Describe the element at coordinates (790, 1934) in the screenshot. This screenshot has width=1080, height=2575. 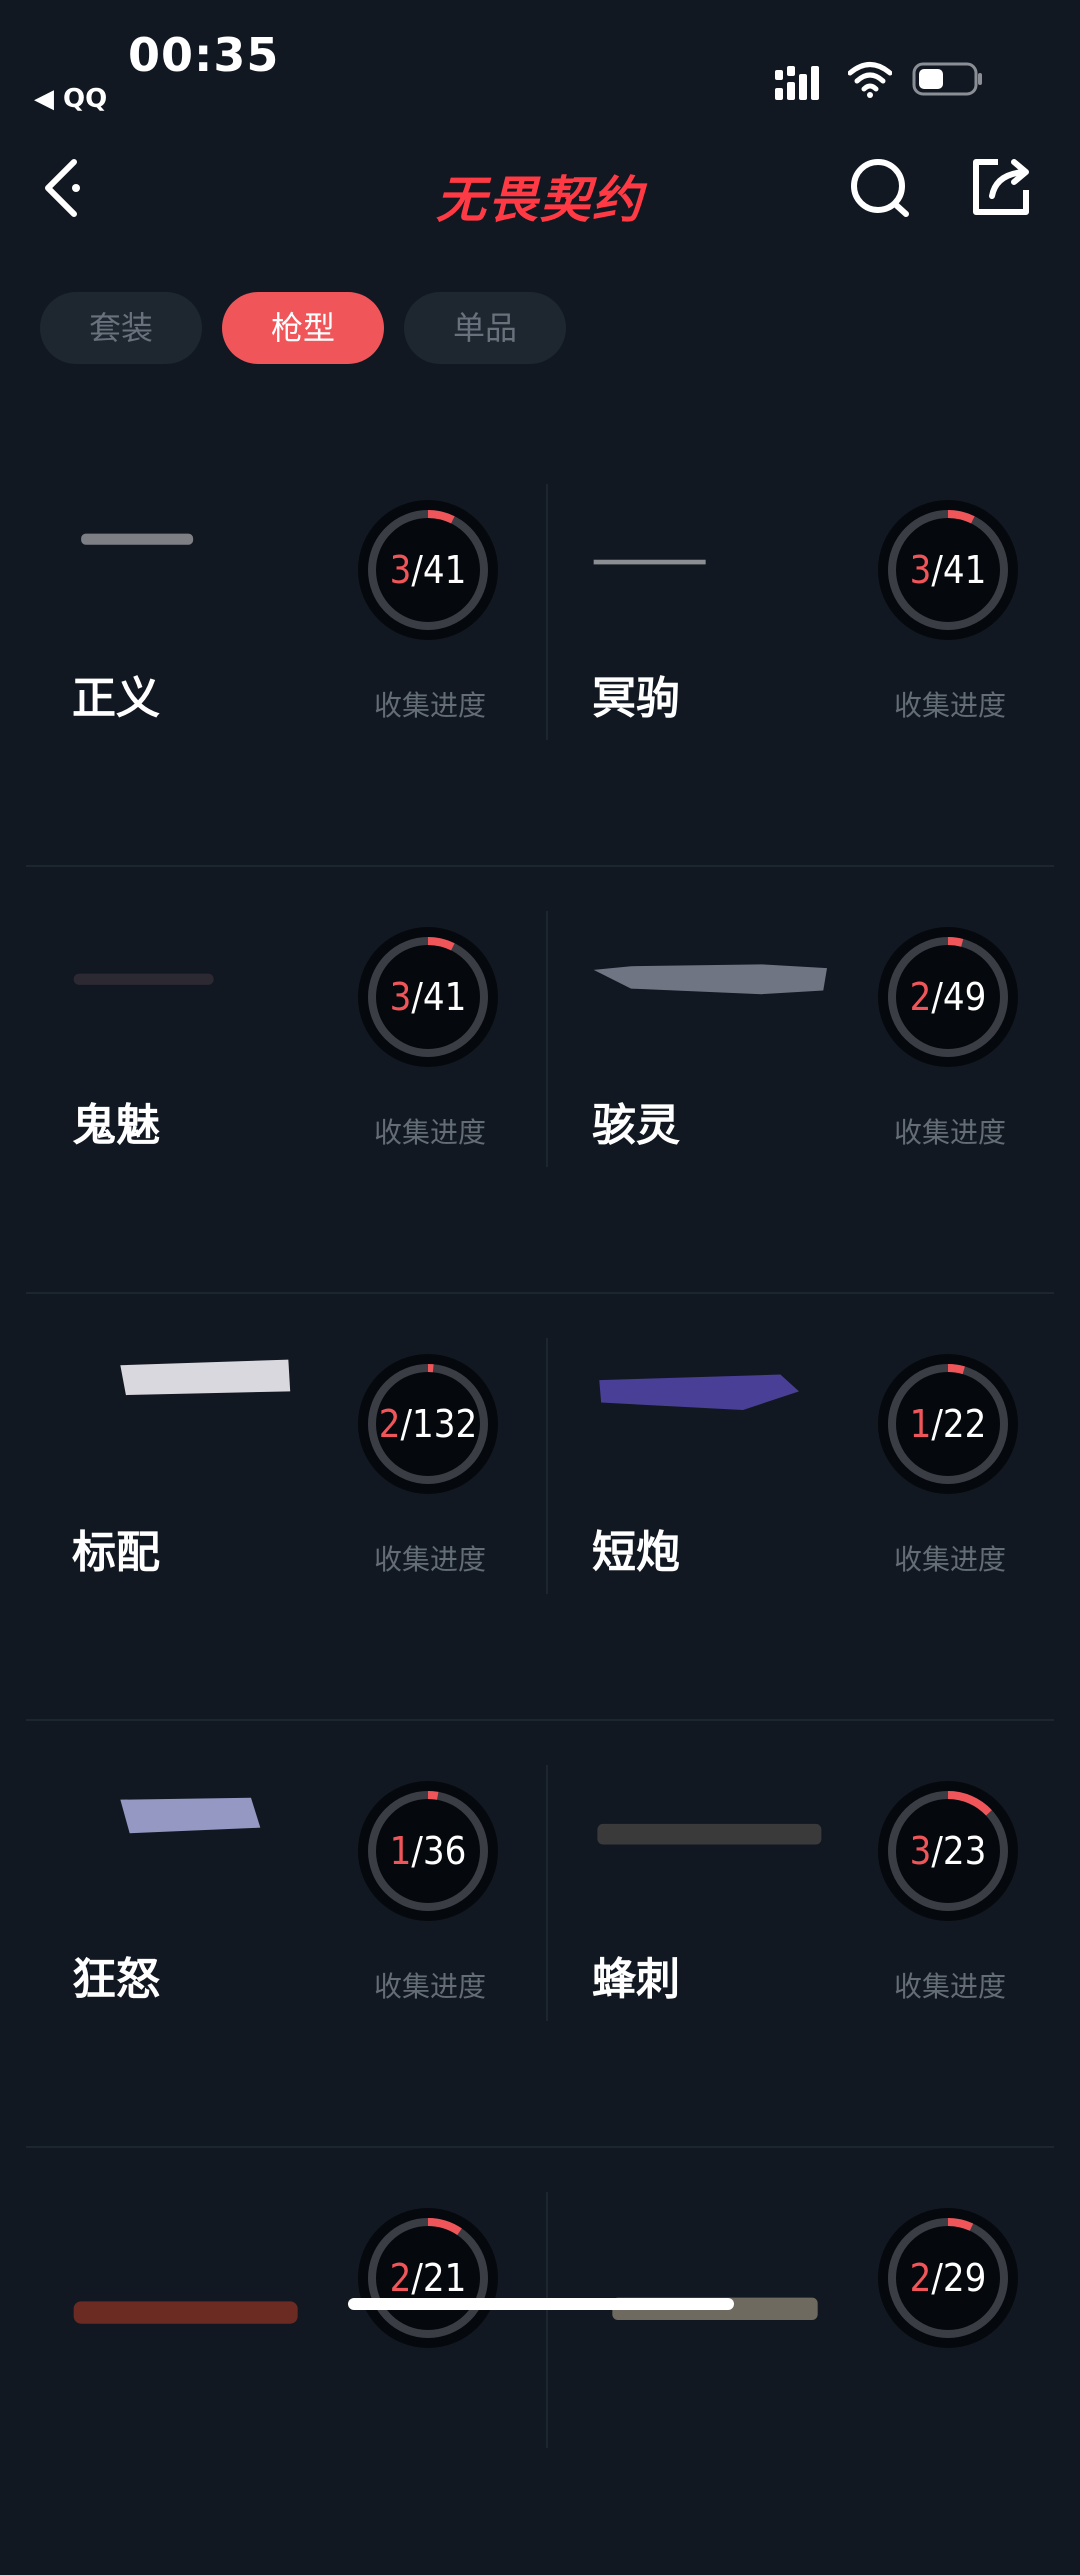
I see `weapon-card: 3/23 蜂刺 收集进度` at that location.